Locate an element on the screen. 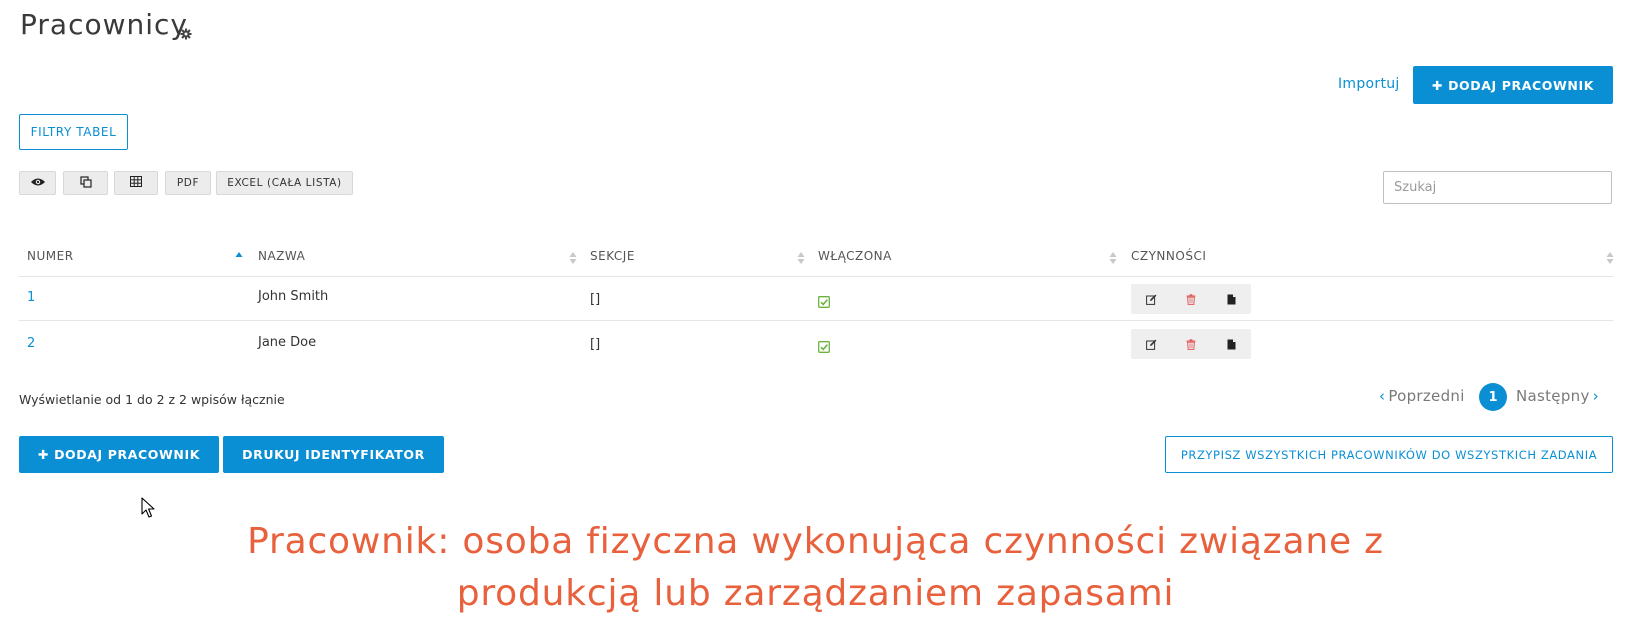 This screenshot has height=620, width=1631. column-header-actions: CZYNNOŚCI is located at coordinates (1168, 256).